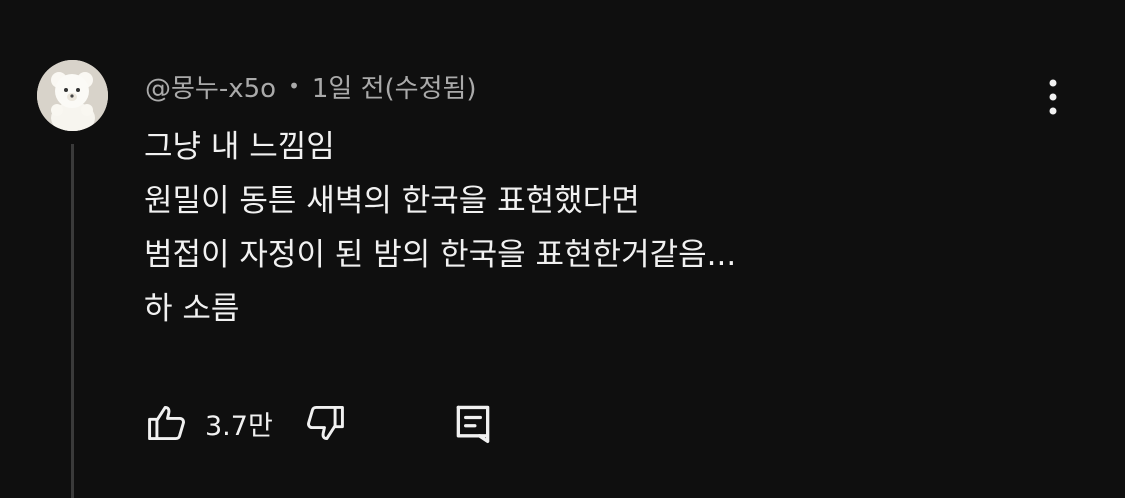  I want to click on reply-button, so click(473, 423).